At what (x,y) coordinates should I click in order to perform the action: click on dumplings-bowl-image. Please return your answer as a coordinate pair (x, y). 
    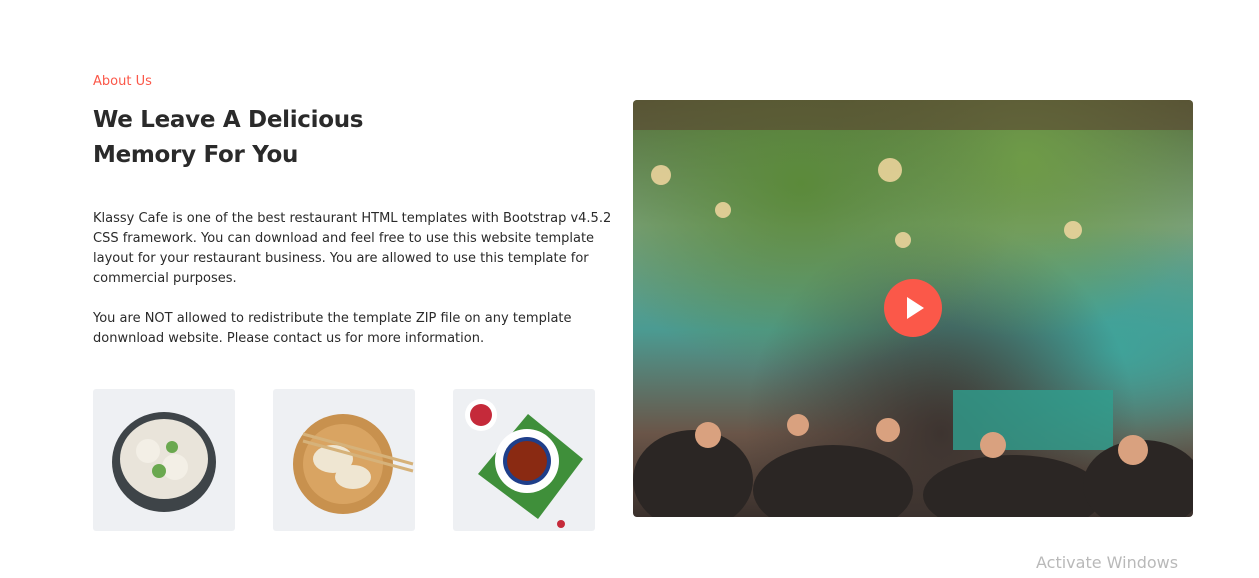
    Looking at the image, I should click on (164, 460).